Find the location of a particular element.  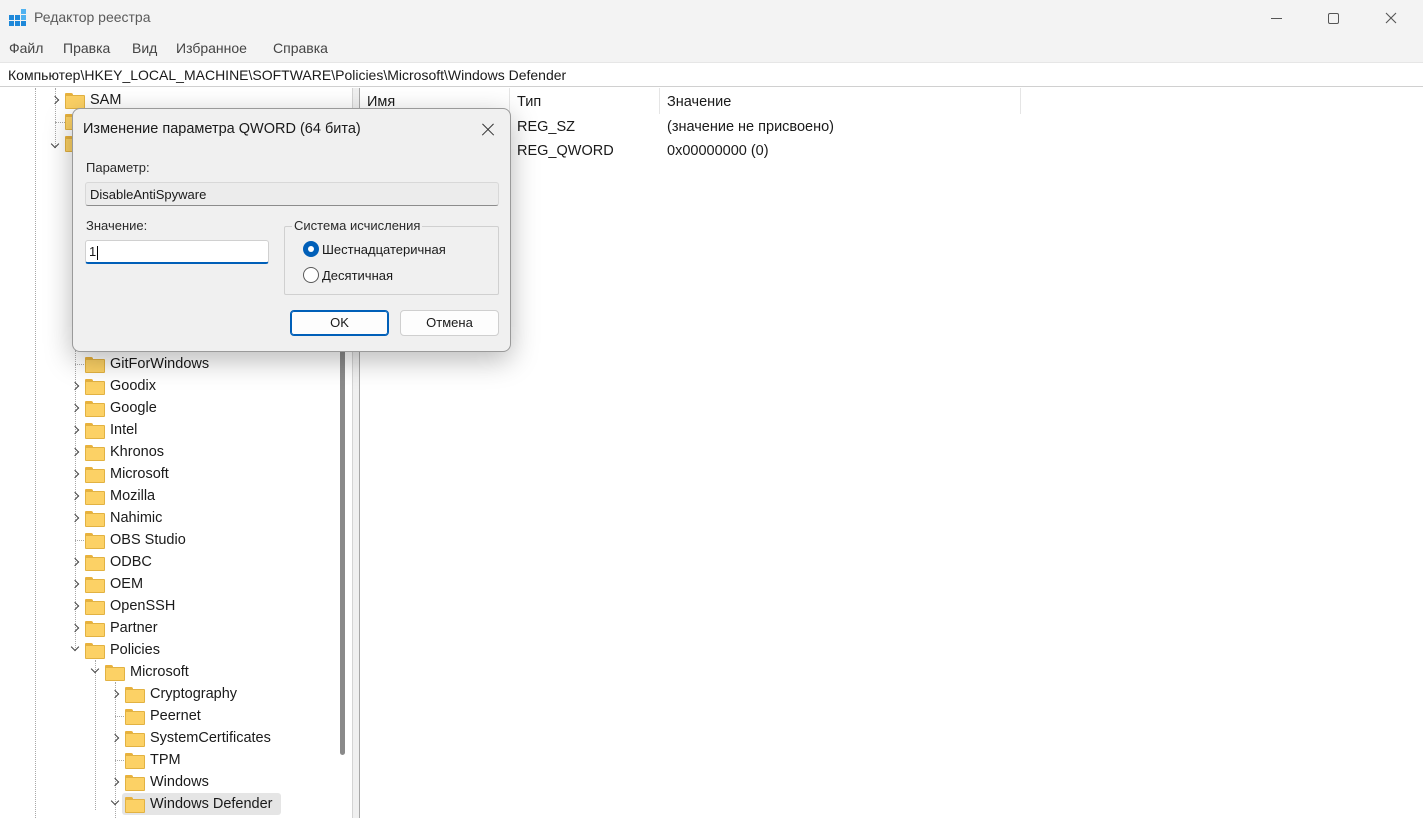

row-type: REG_SZ is located at coordinates (546, 127).